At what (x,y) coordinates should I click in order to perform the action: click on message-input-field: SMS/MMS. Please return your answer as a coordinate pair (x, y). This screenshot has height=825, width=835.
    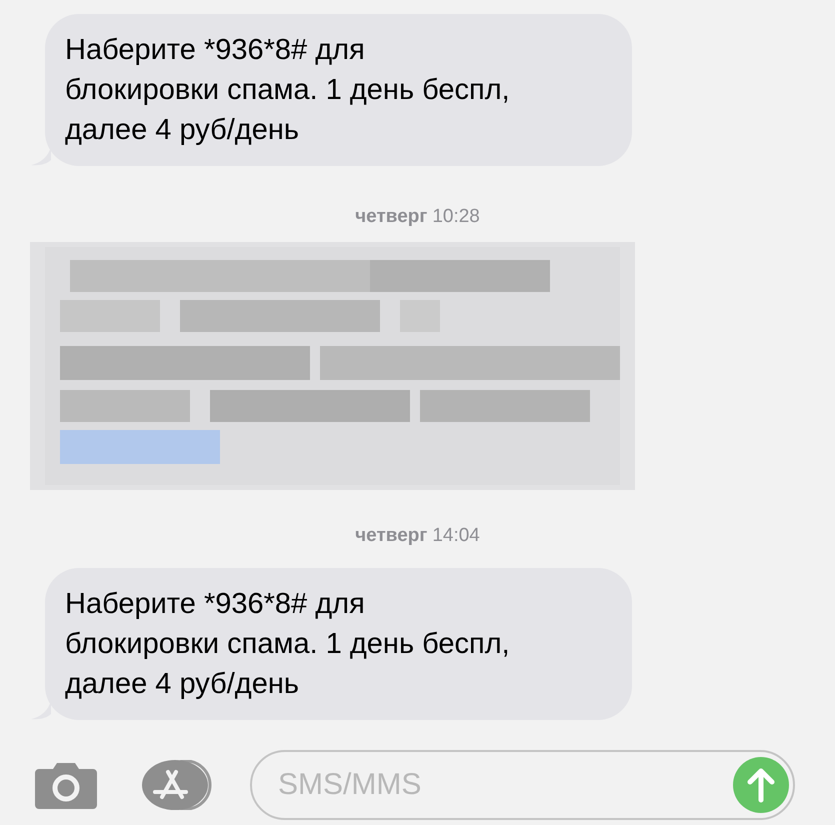
    Looking at the image, I should click on (504, 785).